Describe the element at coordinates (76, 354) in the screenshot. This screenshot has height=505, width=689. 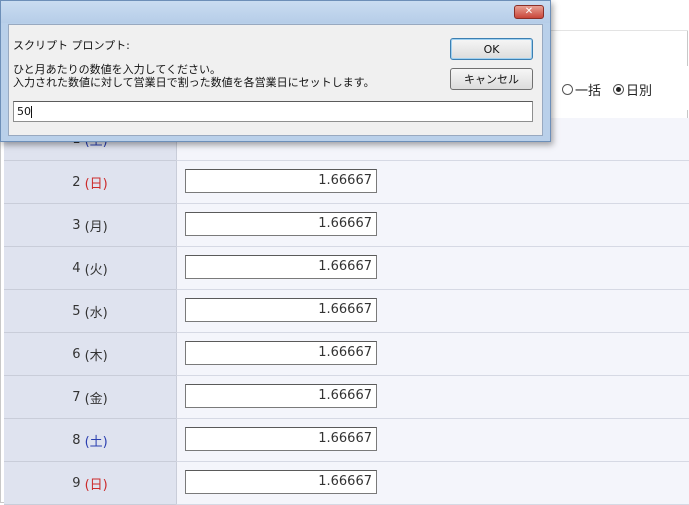
I see `day-number: 6` at that location.